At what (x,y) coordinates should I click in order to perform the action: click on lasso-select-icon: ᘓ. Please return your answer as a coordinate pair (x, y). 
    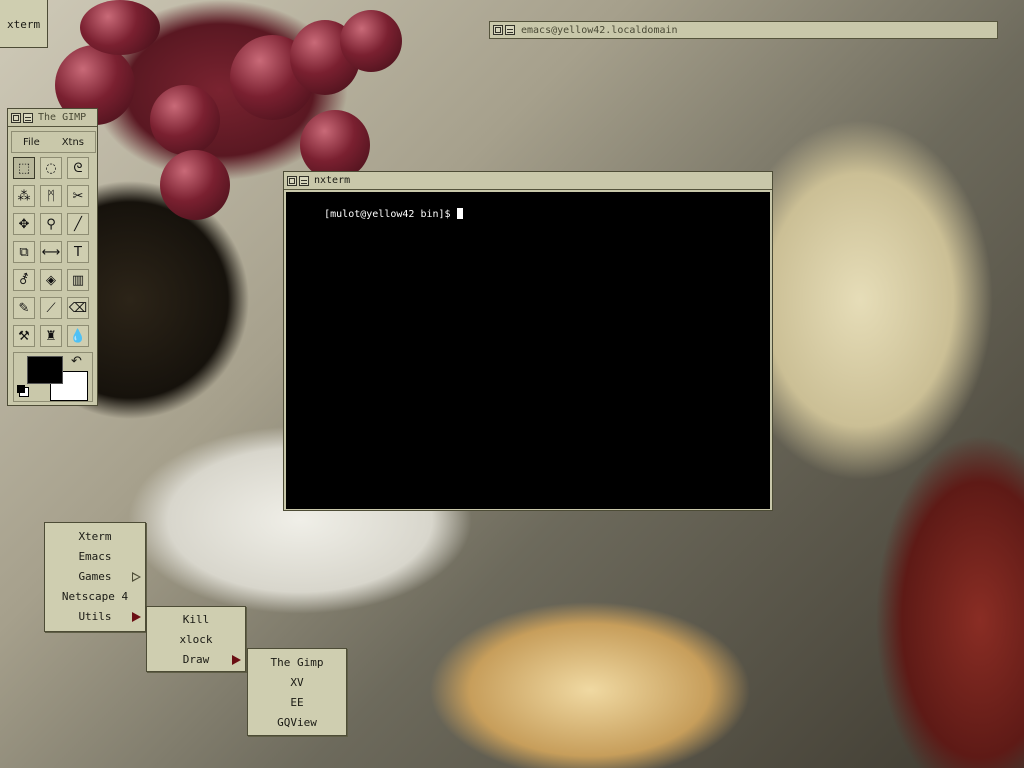
    Looking at the image, I should click on (78, 168).